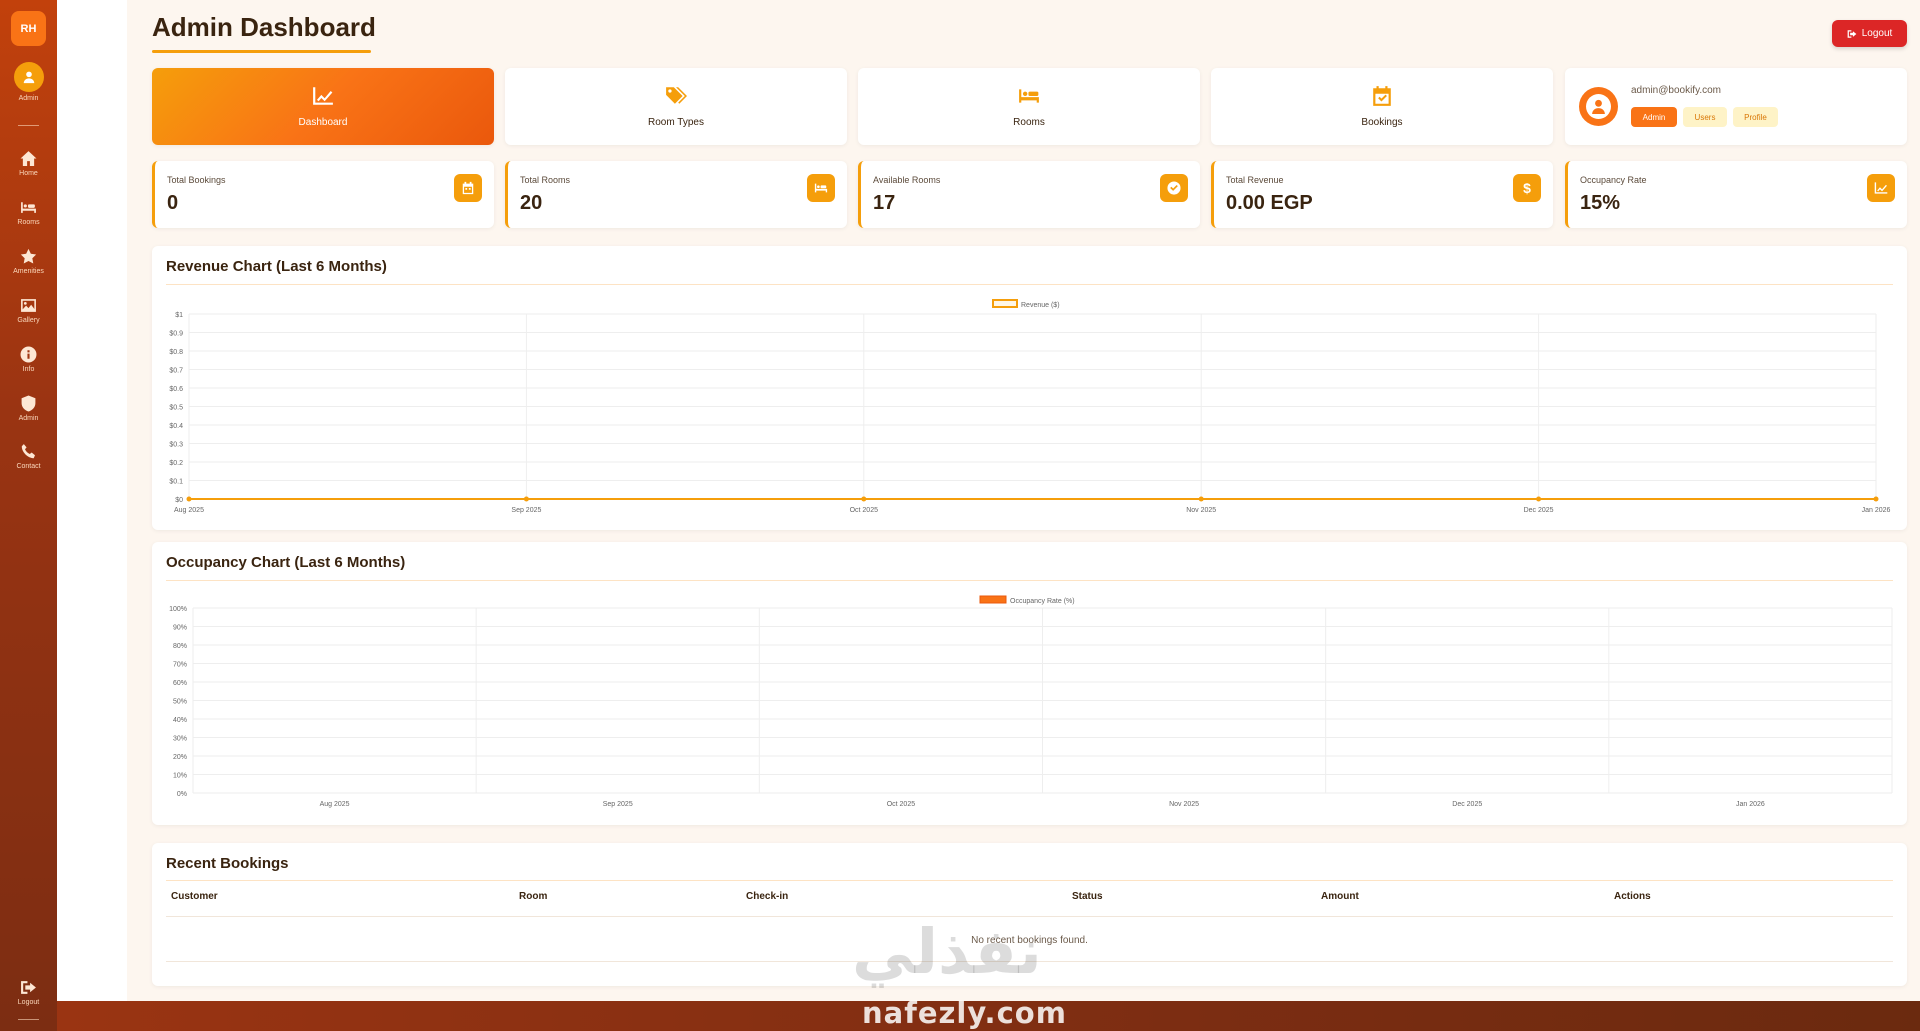 The image size is (1920, 1031). What do you see at coordinates (28, 173) in the screenshot?
I see `sidebar-item-label: Home` at bounding box center [28, 173].